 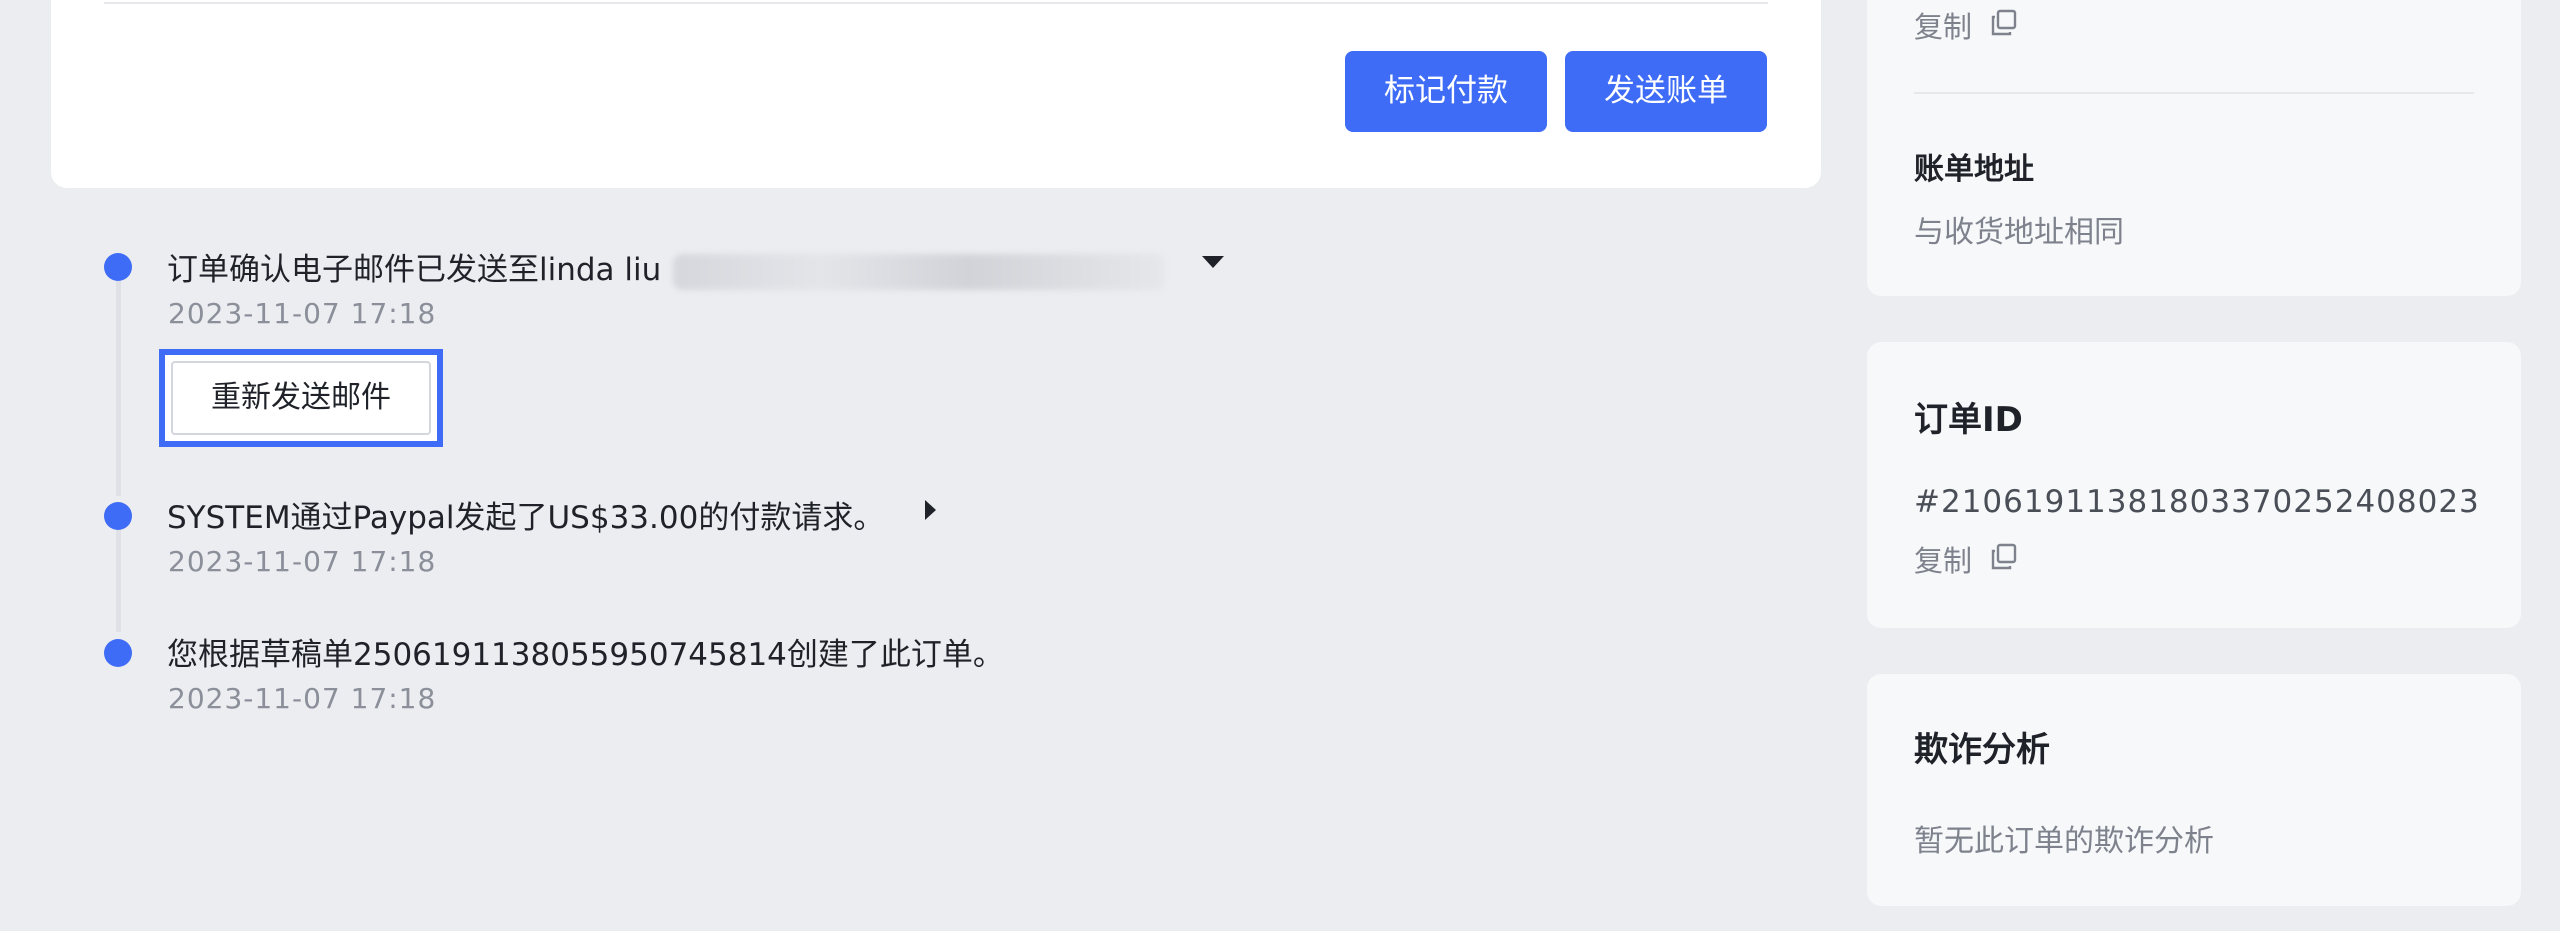 I want to click on billing-address-card: 复制 账单地址 与收货地址相同, so click(x=2194, y=148).